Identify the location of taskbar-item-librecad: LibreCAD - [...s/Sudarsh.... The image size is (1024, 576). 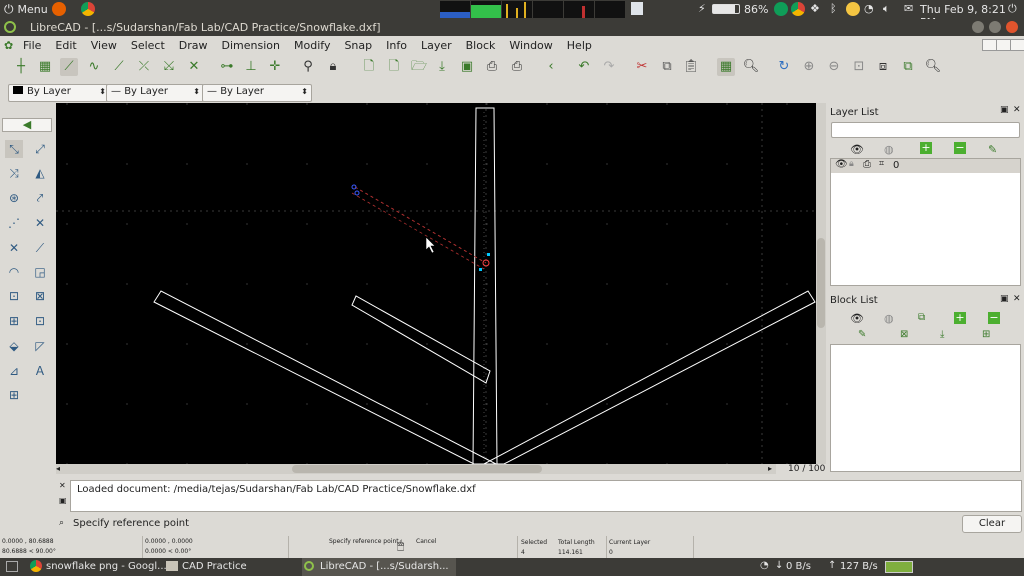
(379, 567).